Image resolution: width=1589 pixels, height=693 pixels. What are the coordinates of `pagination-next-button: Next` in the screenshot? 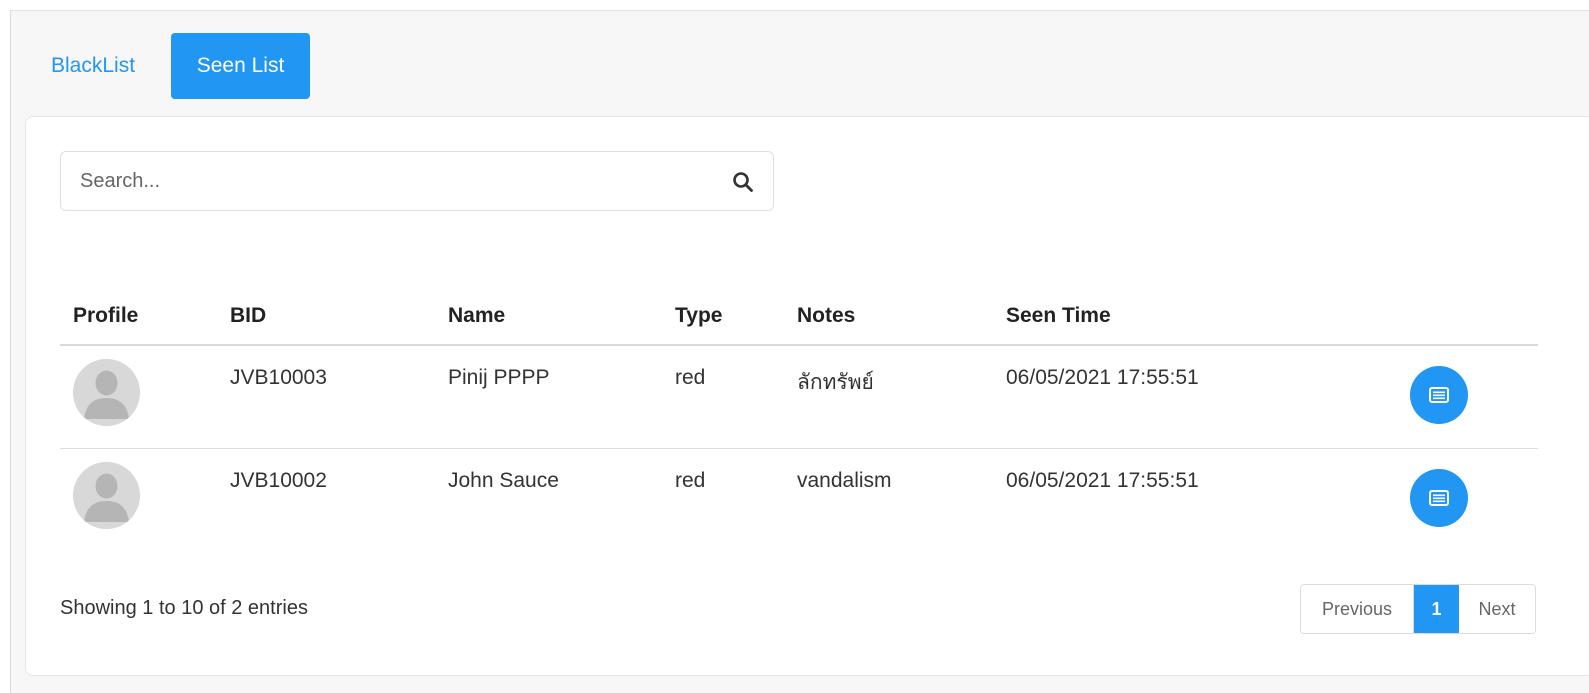 It's located at (1497, 609).